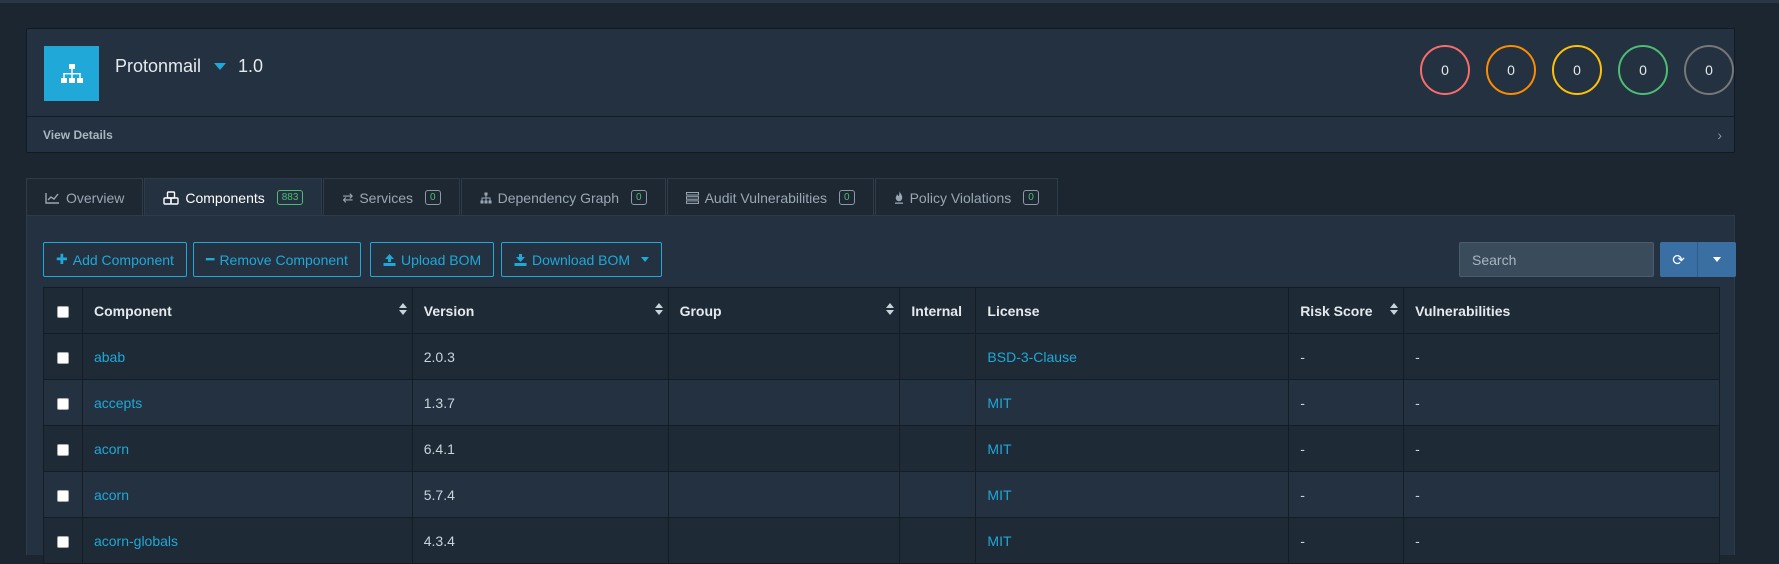  I want to click on project-header: Protonmail 1.0 0 0 0 0 0, so click(880, 73).